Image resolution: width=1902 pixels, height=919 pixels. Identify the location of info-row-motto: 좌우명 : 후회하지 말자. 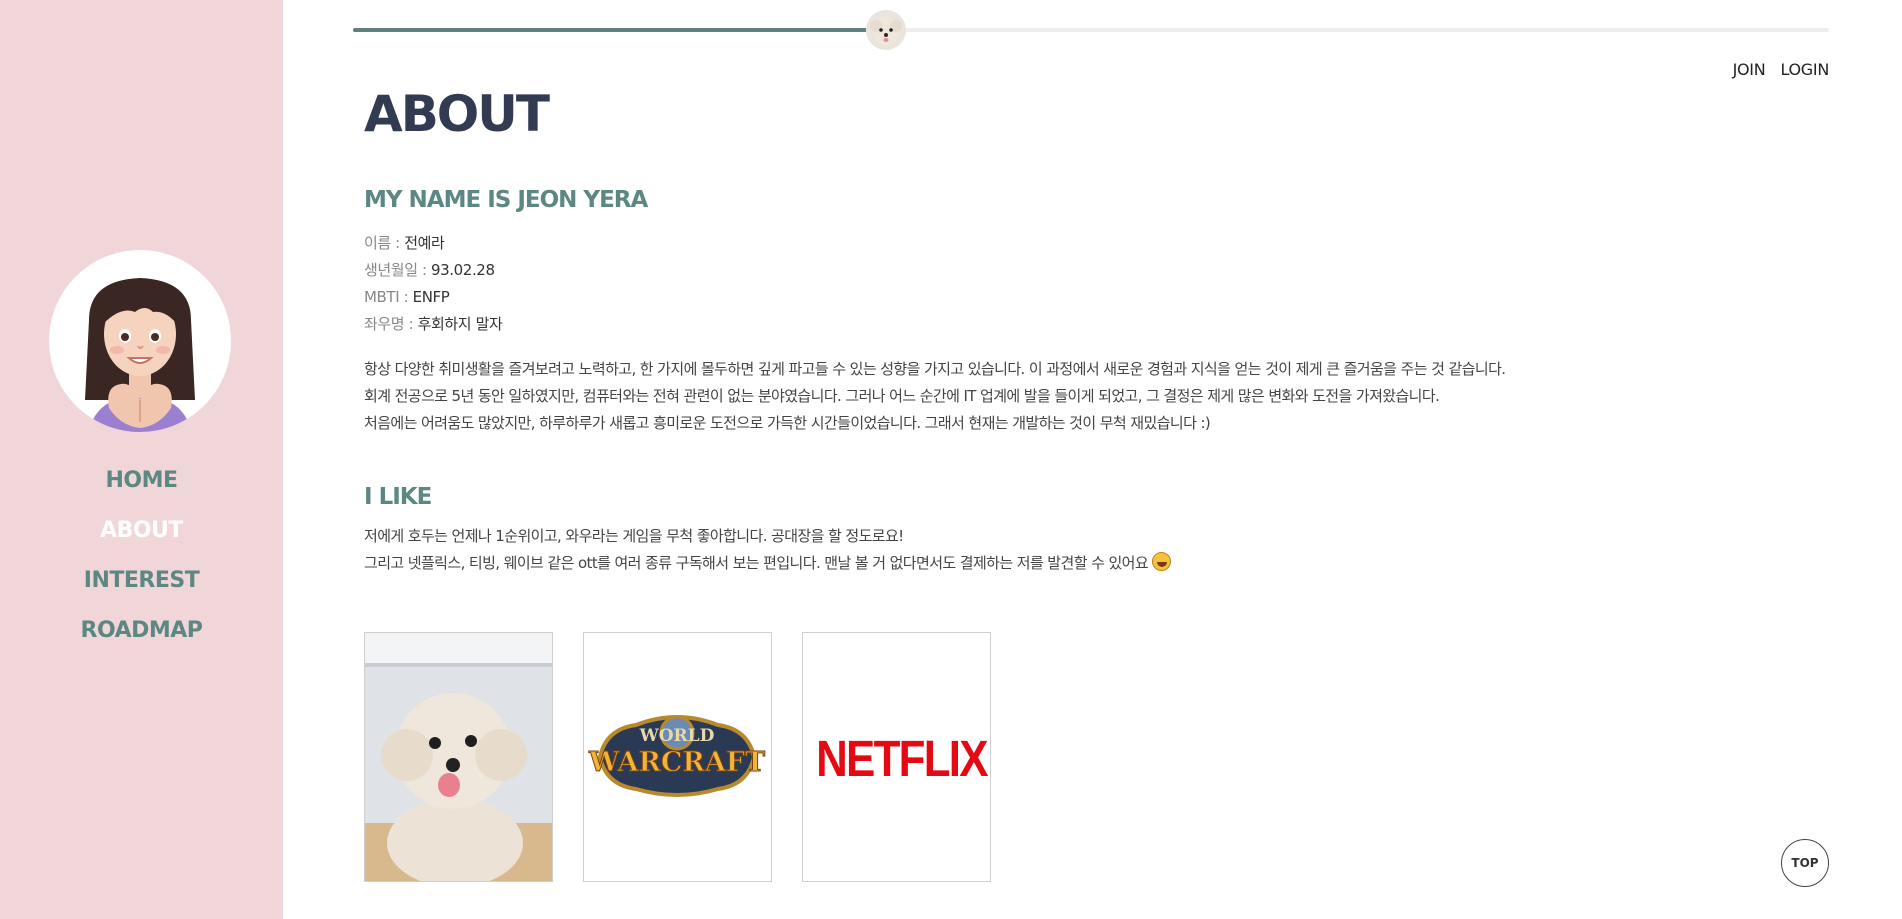
(433, 324).